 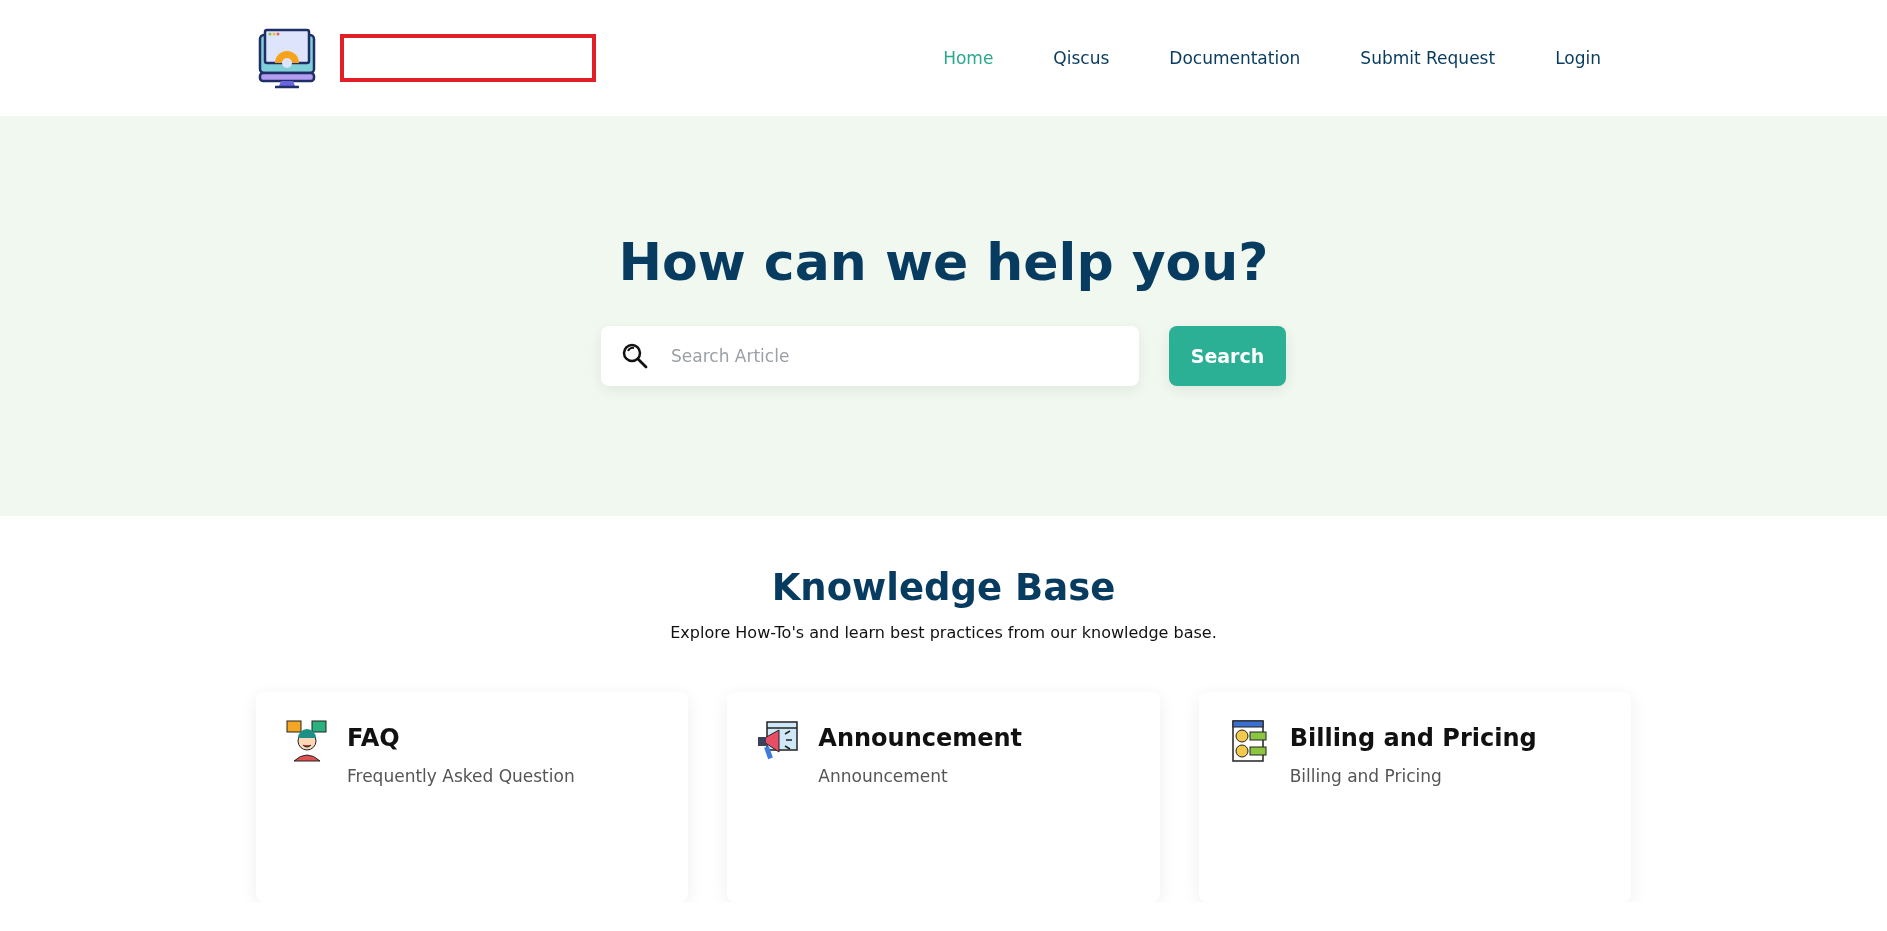 What do you see at coordinates (307, 741) in the screenshot?
I see `person-speech-bubbles-icon` at bounding box center [307, 741].